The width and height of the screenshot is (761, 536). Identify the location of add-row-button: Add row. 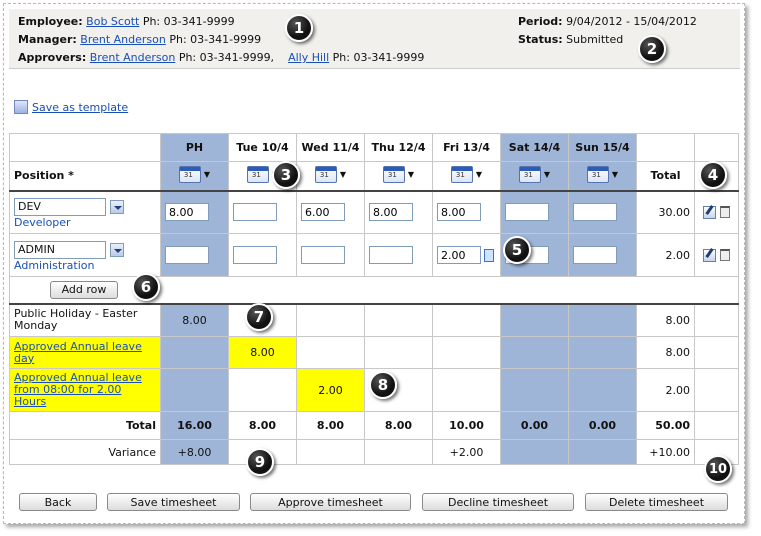
(84, 289).